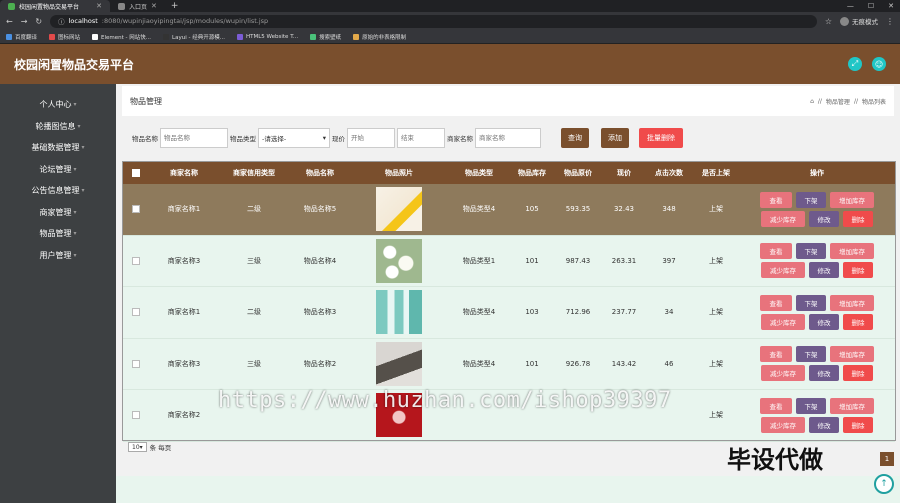 This screenshot has width=900, height=503. Describe the element at coordinates (64, 37) in the screenshot. I see `bookmark-item: 图标网站` at that location.